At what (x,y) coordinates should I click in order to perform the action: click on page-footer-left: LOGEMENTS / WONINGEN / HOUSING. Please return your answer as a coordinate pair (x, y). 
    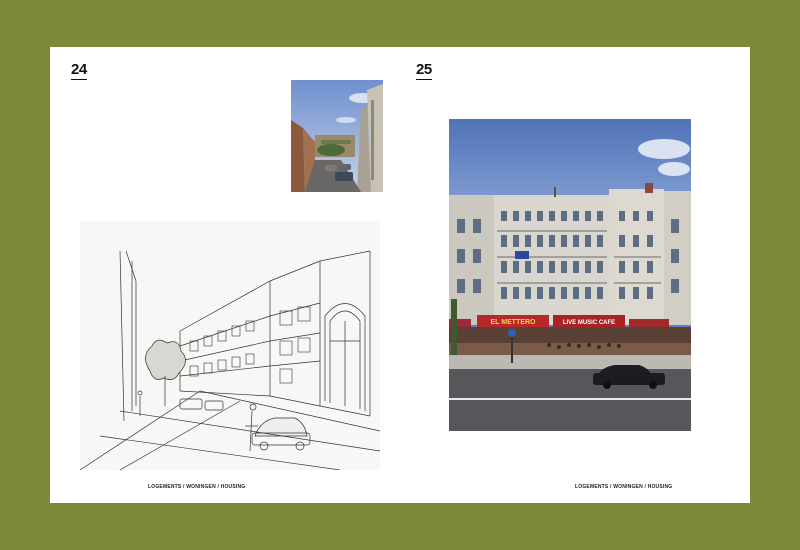
    Looking at the image, I should click on (197, 487).